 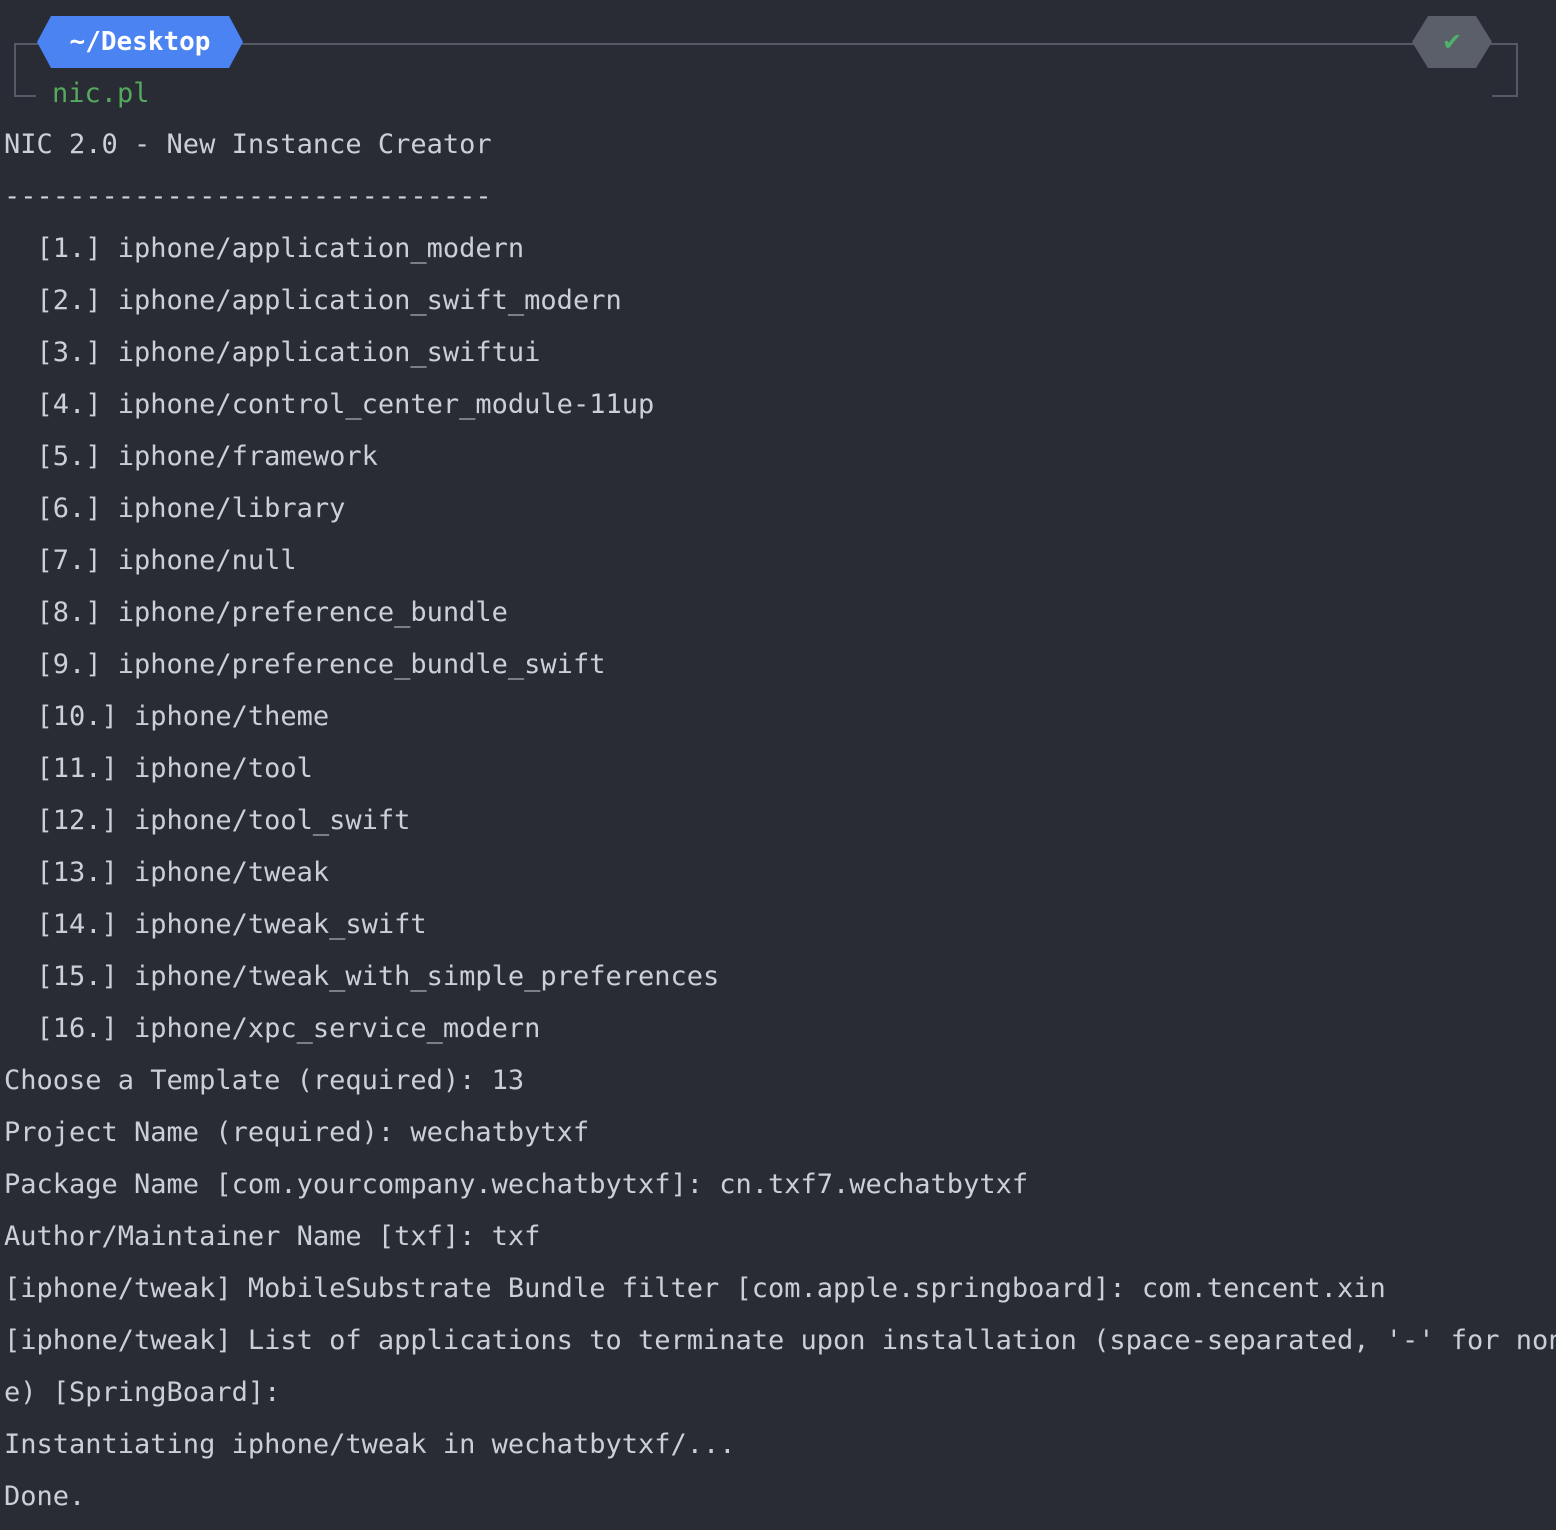 What do you see at coordinates (248, 144) in the screenshot?
I see `output-line: NIC 2.0 - New Instance Creator` at bounding box center [248, 144].